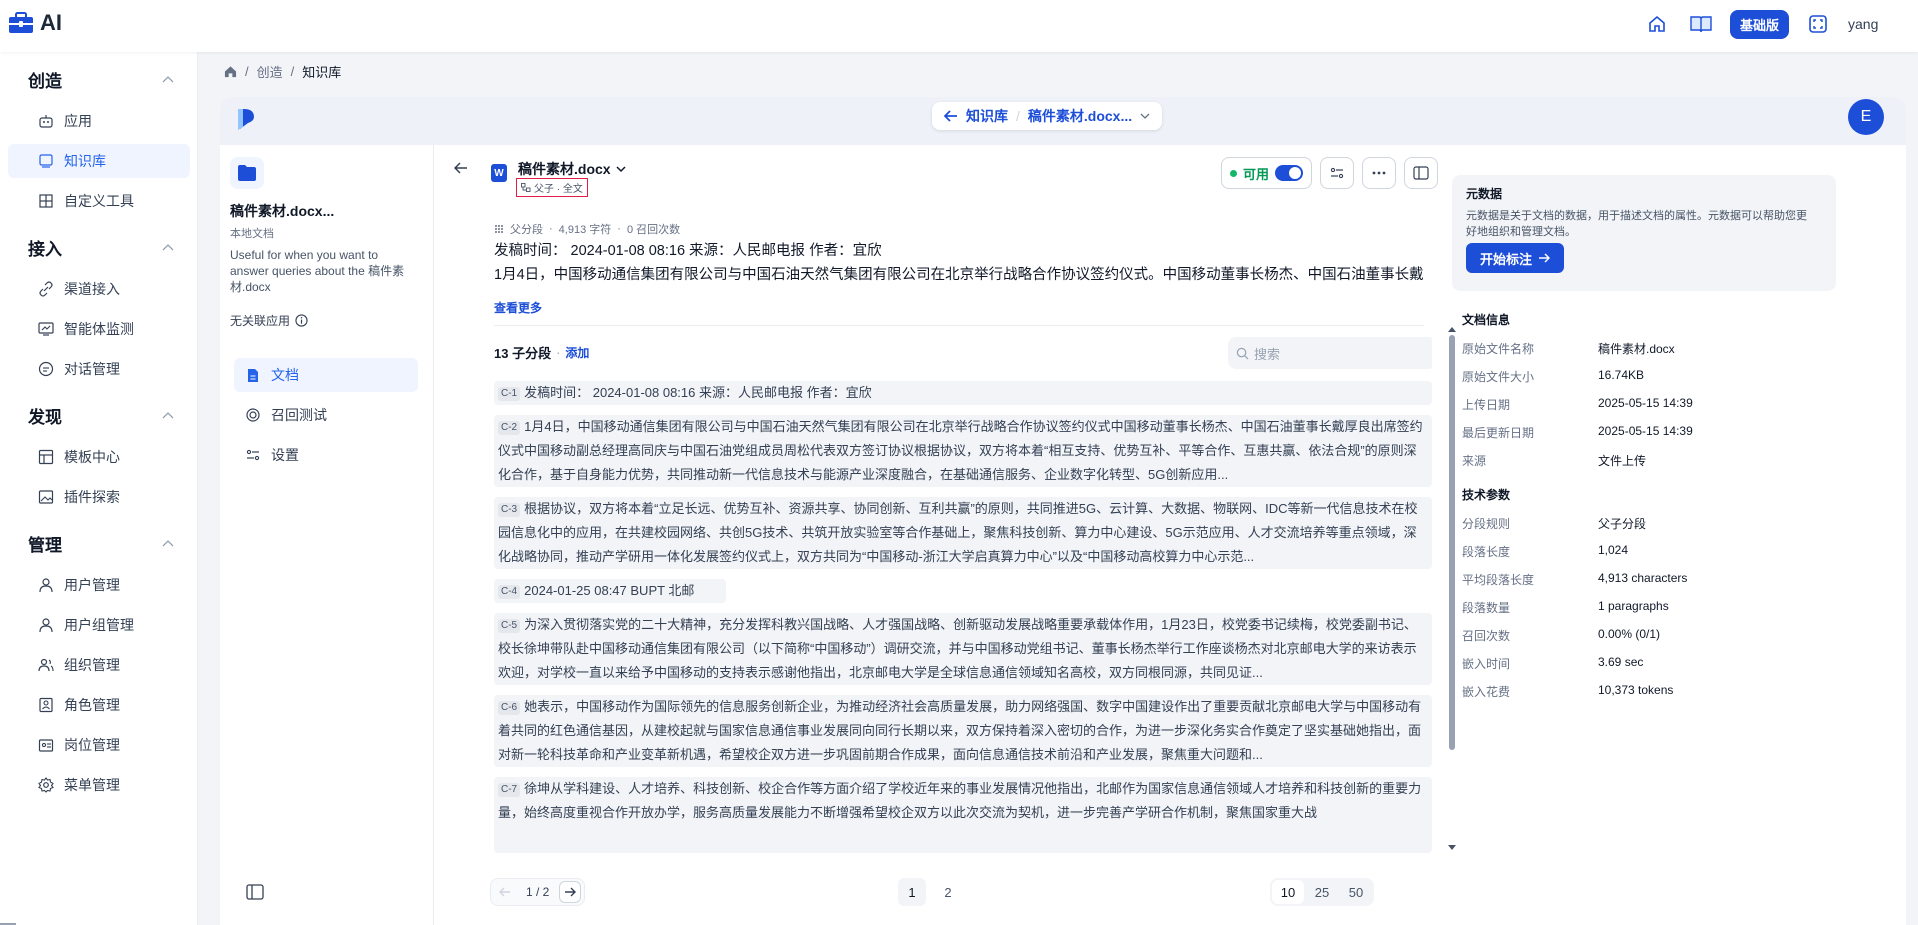 This screenshot has width=1918, height=925. What do you see at coordinates (253, 375) in the screenshot?
I see `document-icon` at bounding box center [253, 375].